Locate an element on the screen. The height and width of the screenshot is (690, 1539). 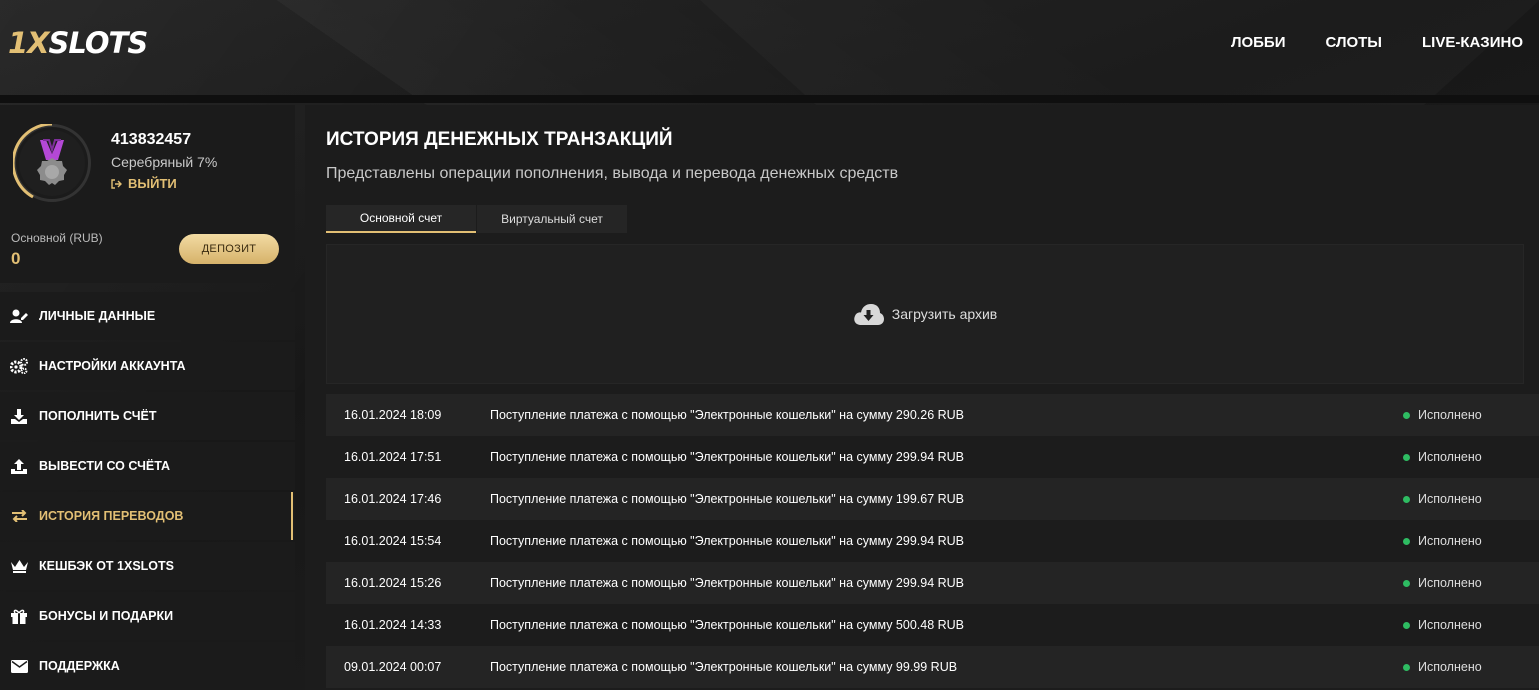
upload-icon is located at coordinates (19, 466).